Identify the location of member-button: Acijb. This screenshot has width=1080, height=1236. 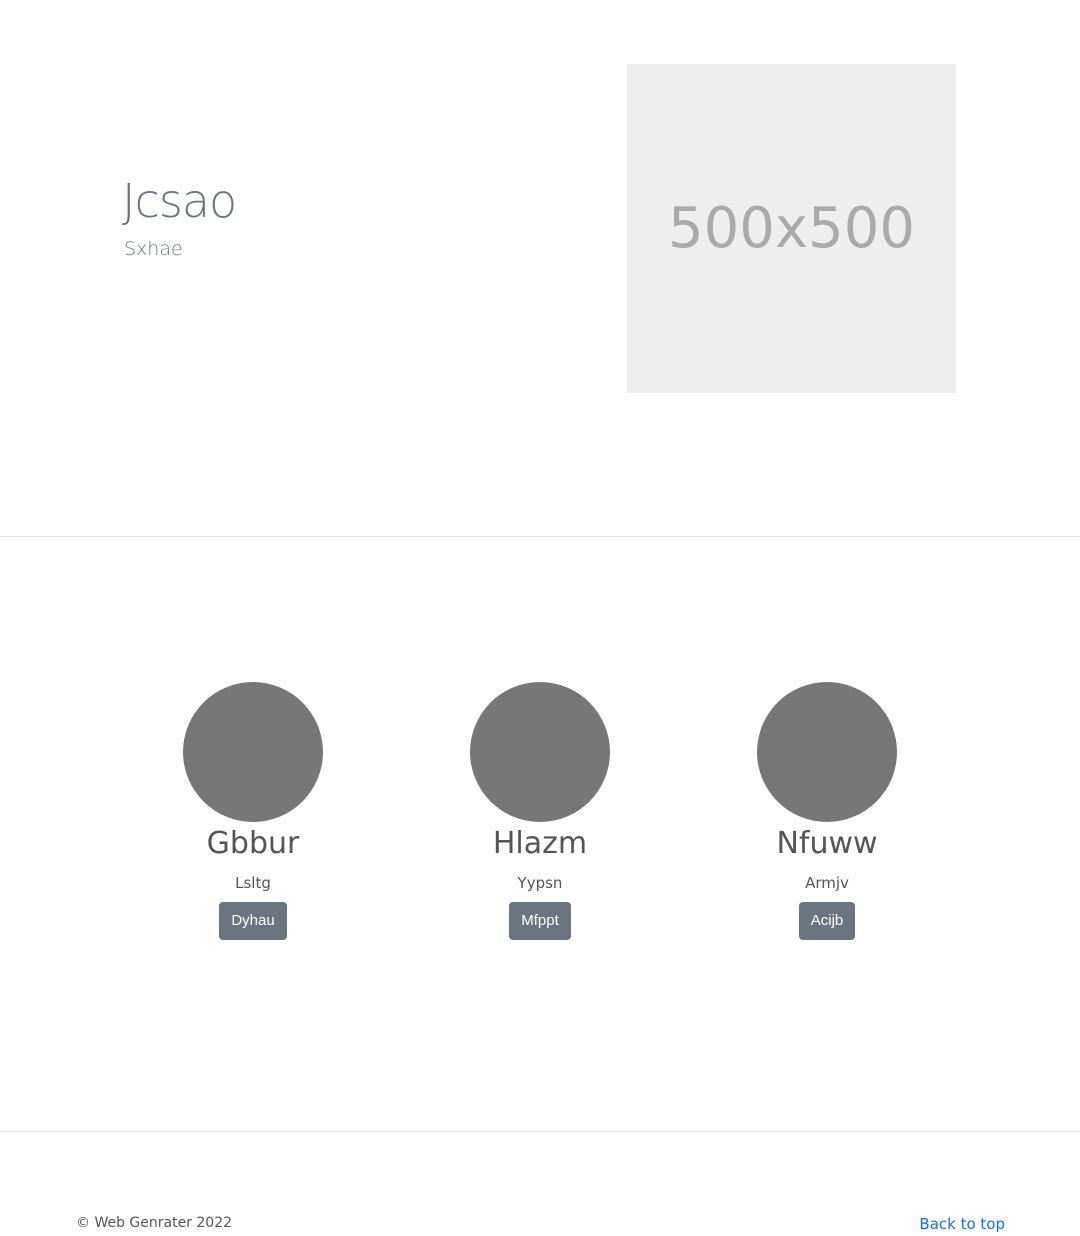
(827, 921).